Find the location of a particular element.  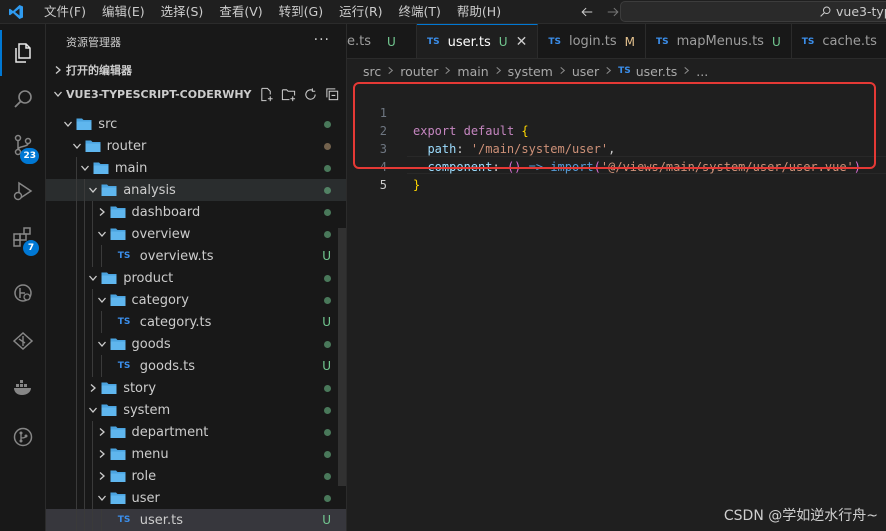

editor-tab: e.ts U is located at coordinates (382, 41).